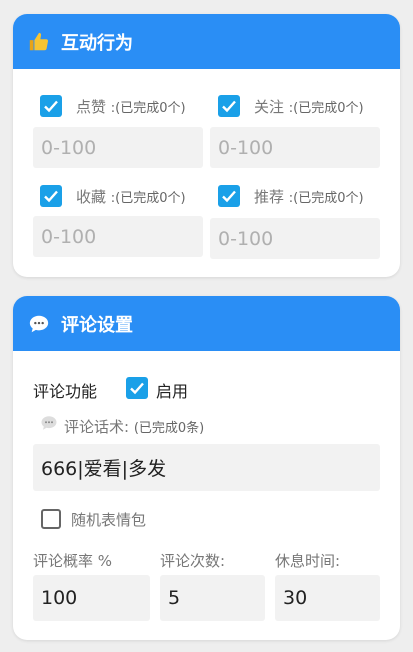 Image resolution: width=413 pixels, height=652 pixels. I want to click on recommend-label: 推荐 :(已完成0个), so click(309, 197).